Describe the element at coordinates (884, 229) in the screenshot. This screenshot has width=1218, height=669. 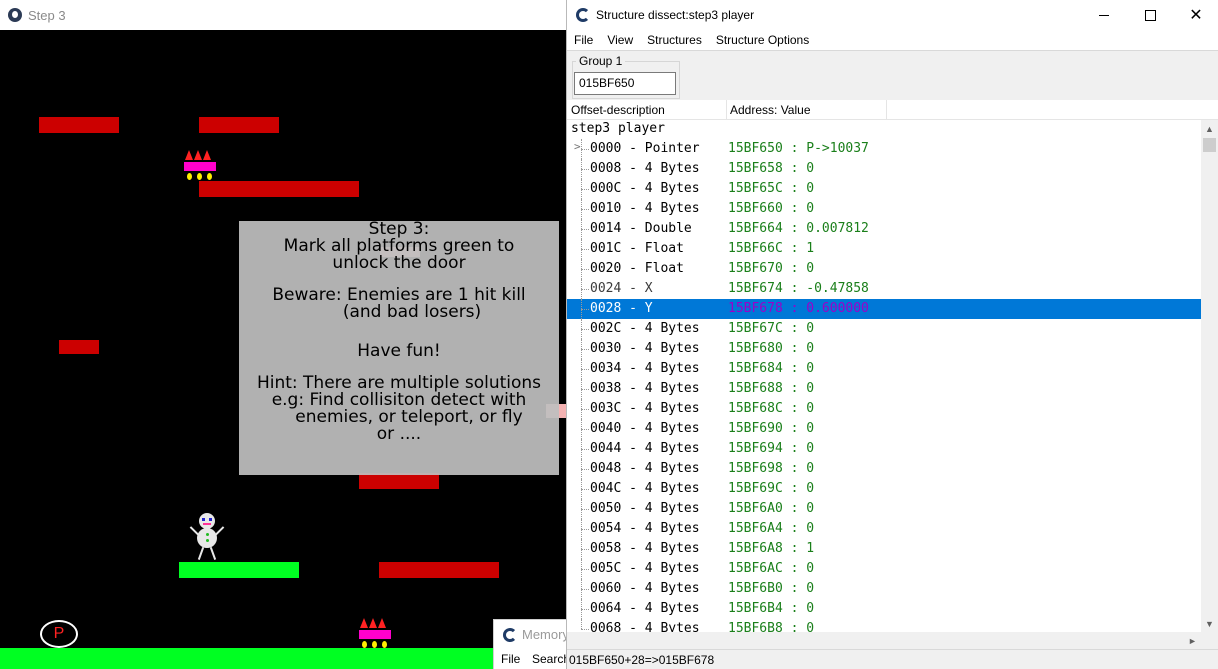
I see `structure-row: 0014 - Double 15BF664 : 0.007812` at that location.